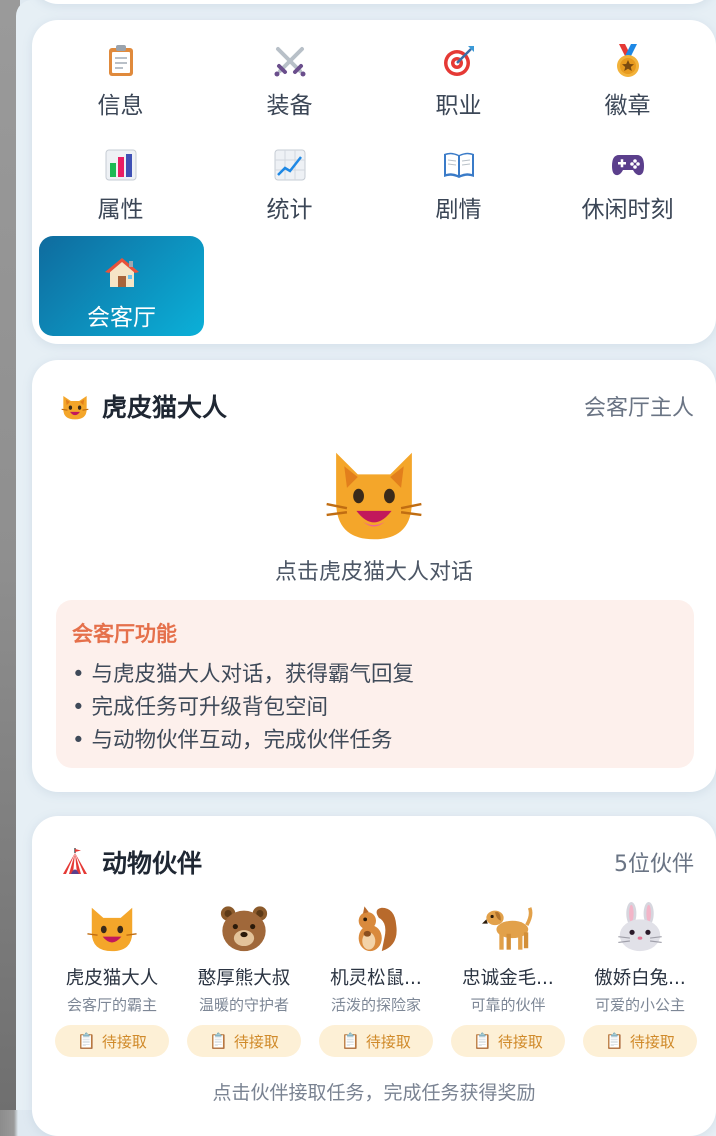  Describe the element at coordinates (459, 61) in the screenshot. I see `target-icon` at that location.